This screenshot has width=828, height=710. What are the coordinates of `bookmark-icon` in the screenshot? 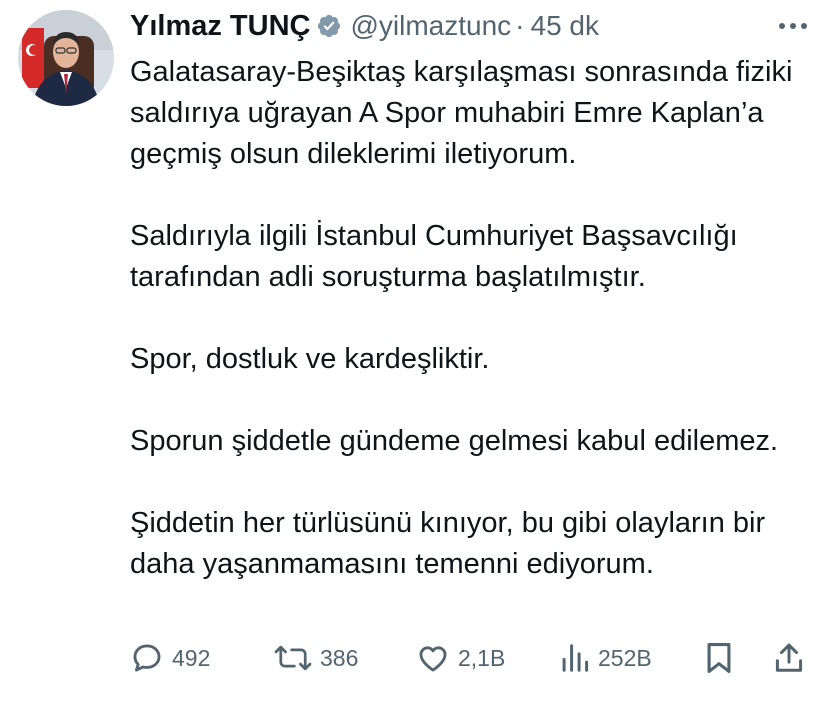 It's located at (719, 658).